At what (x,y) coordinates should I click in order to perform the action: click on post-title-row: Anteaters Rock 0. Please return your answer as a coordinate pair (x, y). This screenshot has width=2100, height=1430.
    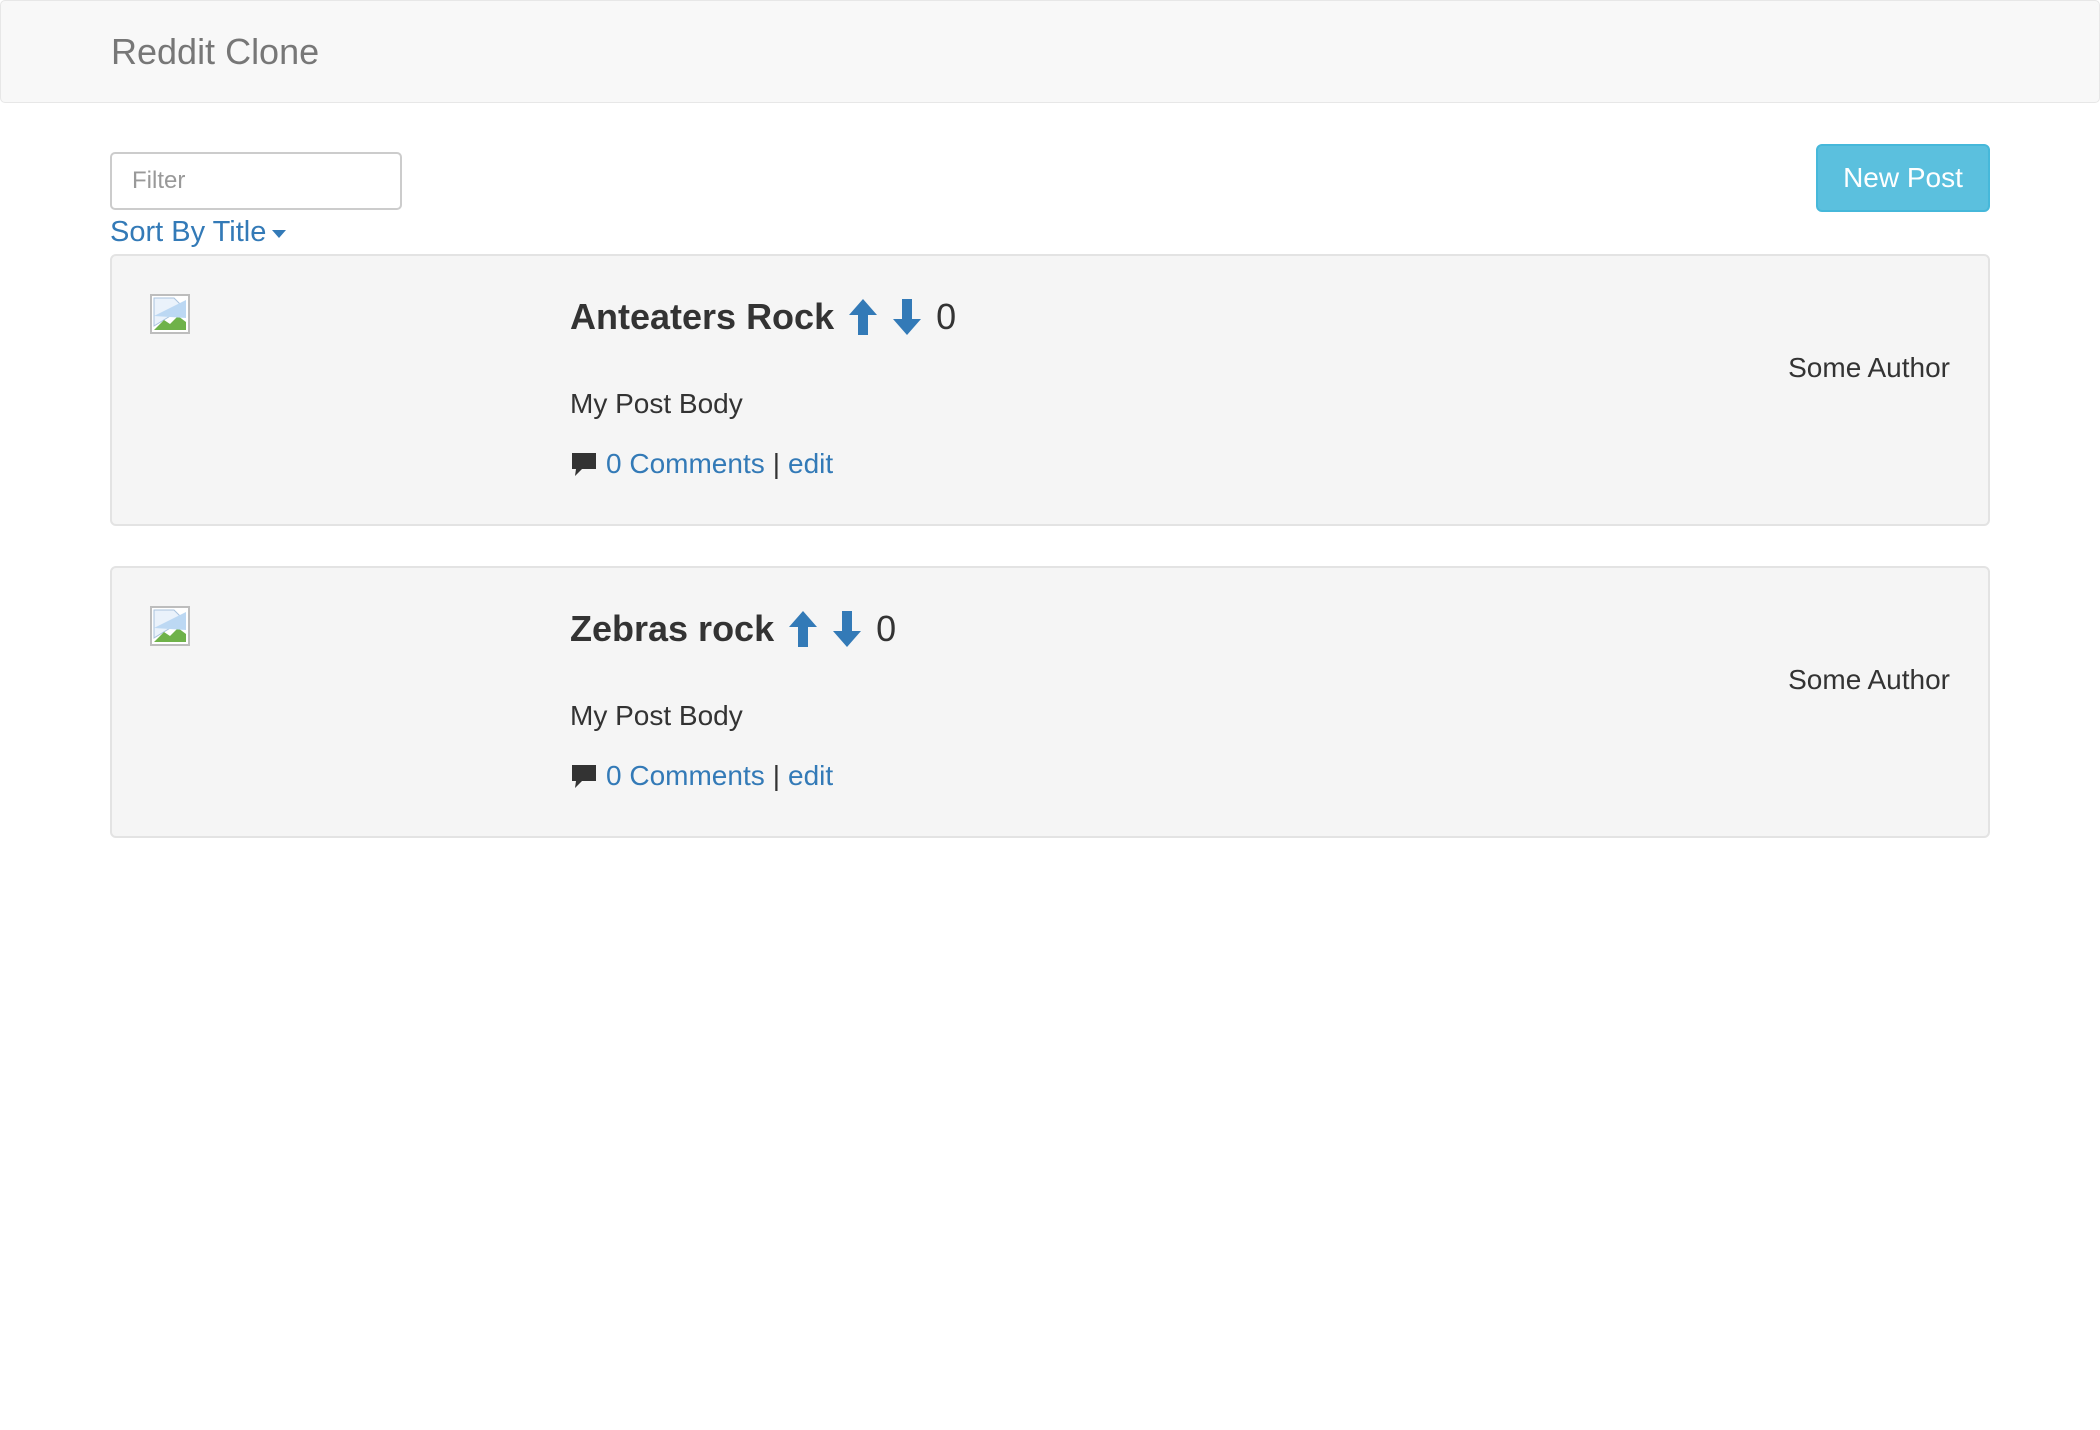
    Looking at the image, I should click on (763, 317).